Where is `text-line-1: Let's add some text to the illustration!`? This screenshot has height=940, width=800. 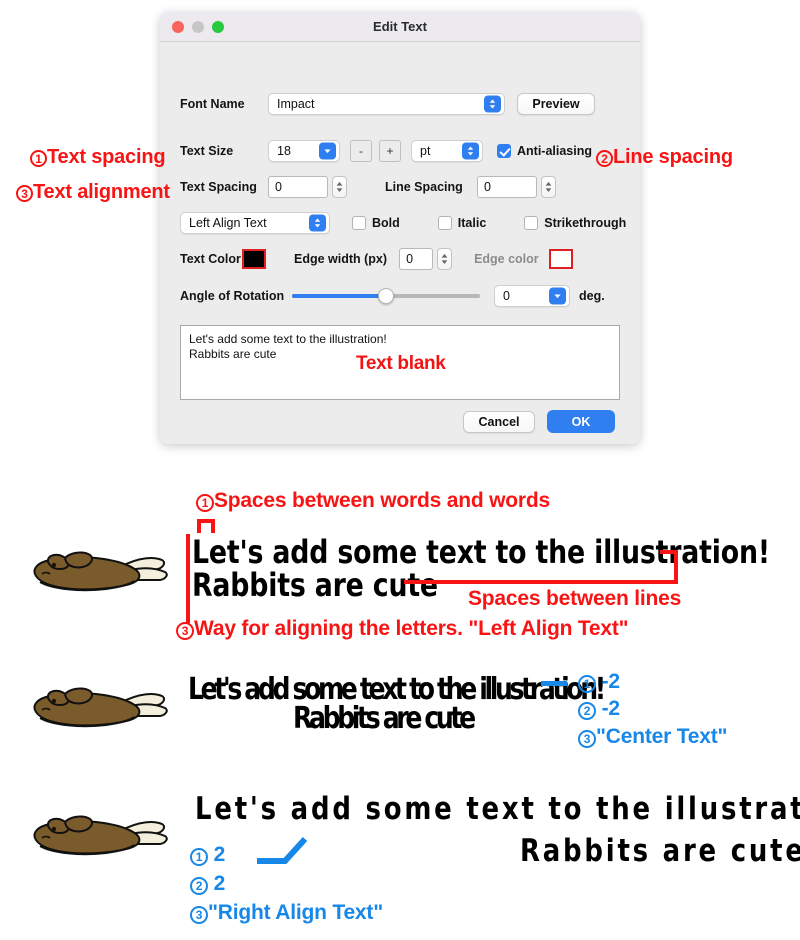 text-line-1: Let's add some text to the illustration! is located at coordinates (288, 339).